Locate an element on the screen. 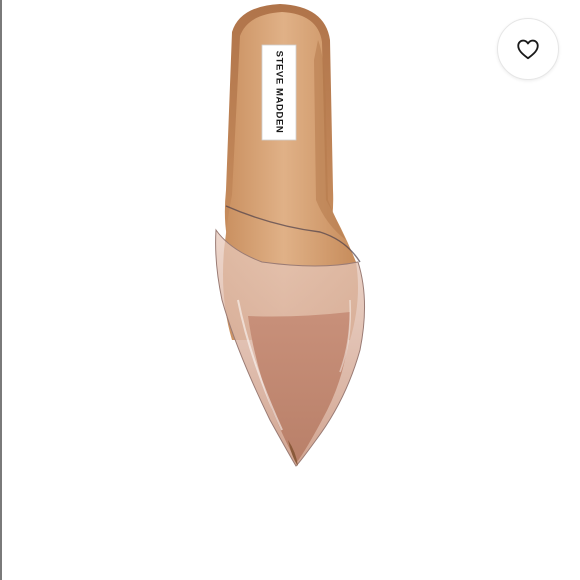 The width and height of the screenshot is (580, 580). heart-icon is located at coordinates (528, 49).